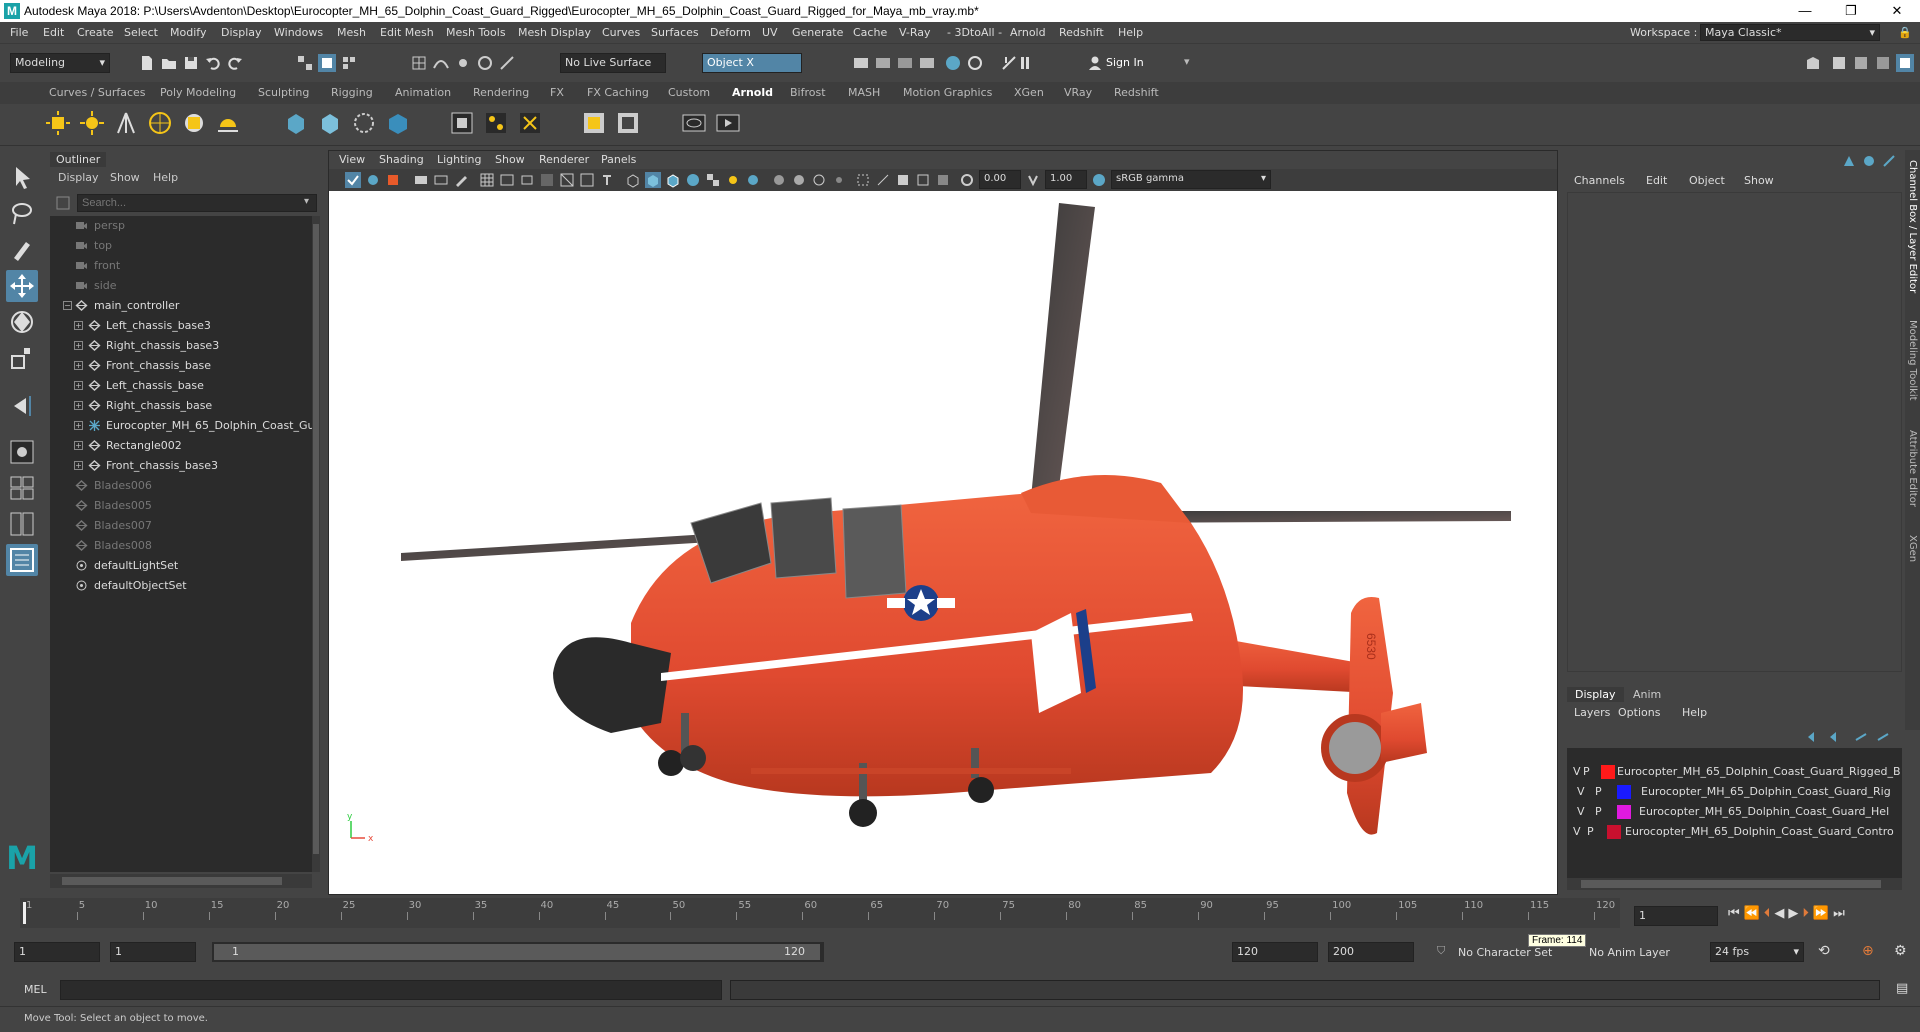  Describe the element at coordinates (393, 180) in the screenshot. I see `bookmarks-icon` at that location.